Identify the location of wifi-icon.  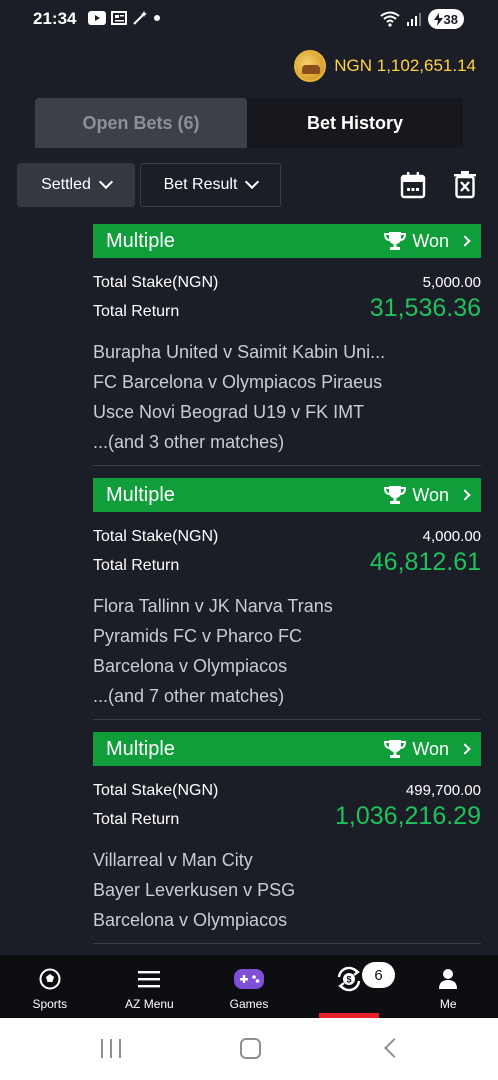
(389, 19).